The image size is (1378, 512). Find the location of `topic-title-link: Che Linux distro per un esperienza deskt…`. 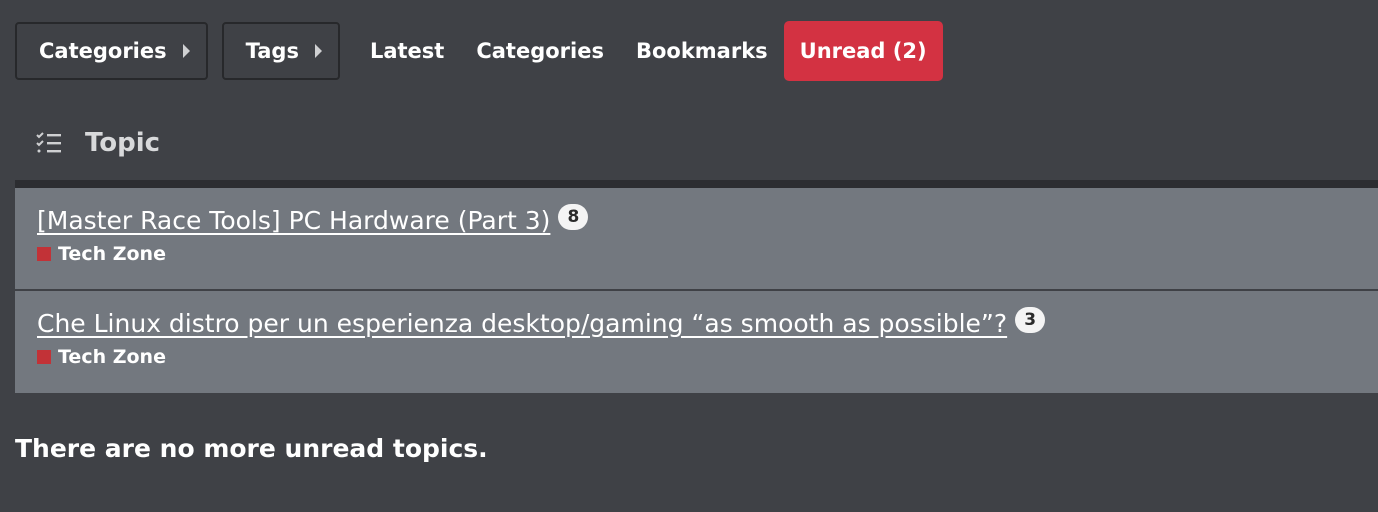

topic-title-link: Che Linux distro per un esperienza deskt… is located at coordinates (522, 323).